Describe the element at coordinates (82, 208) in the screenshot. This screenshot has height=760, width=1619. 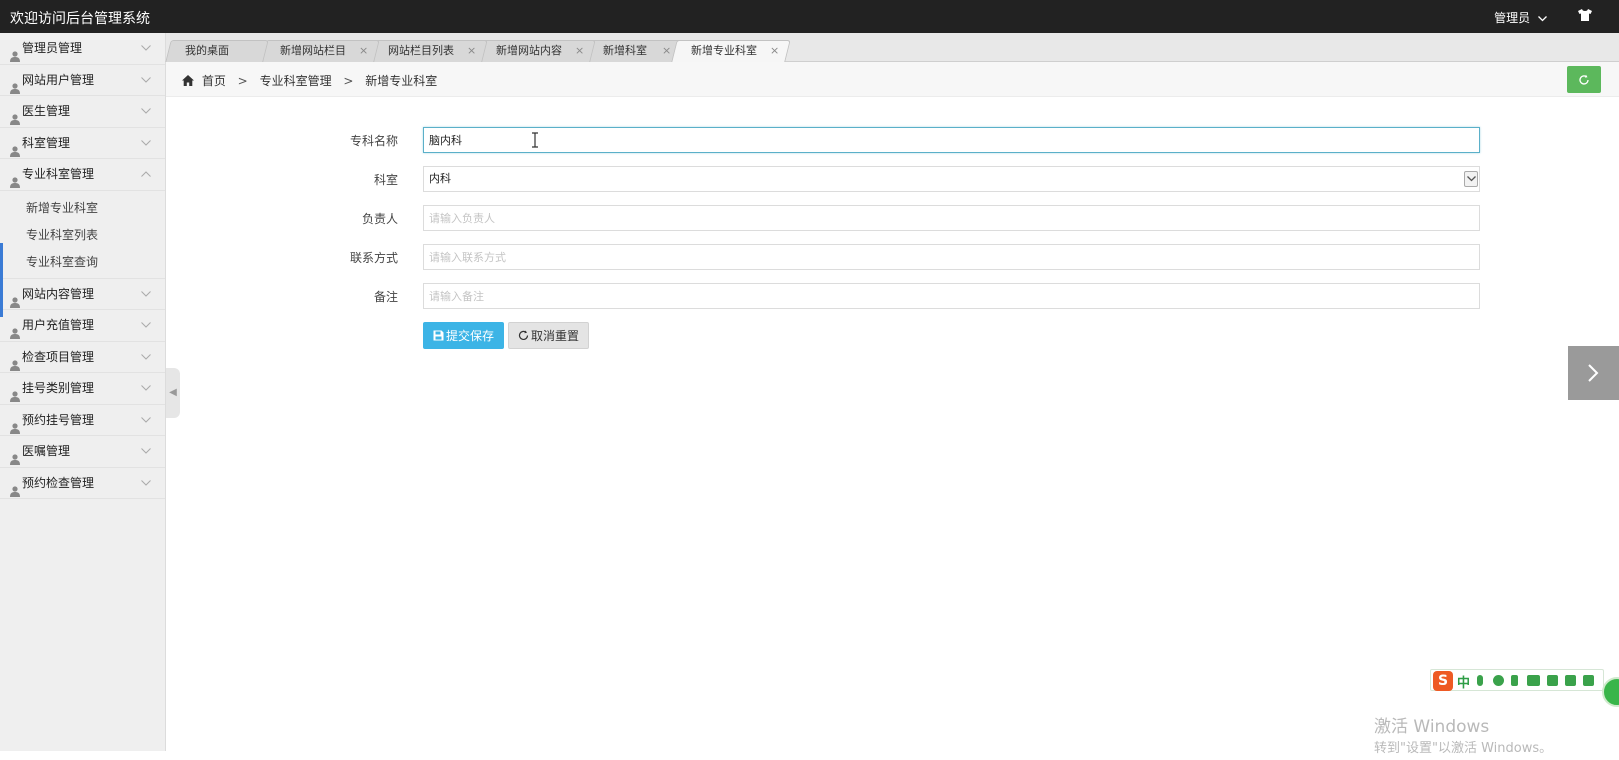
I see `sidebar-subitem: 新增专业科室` at that location.